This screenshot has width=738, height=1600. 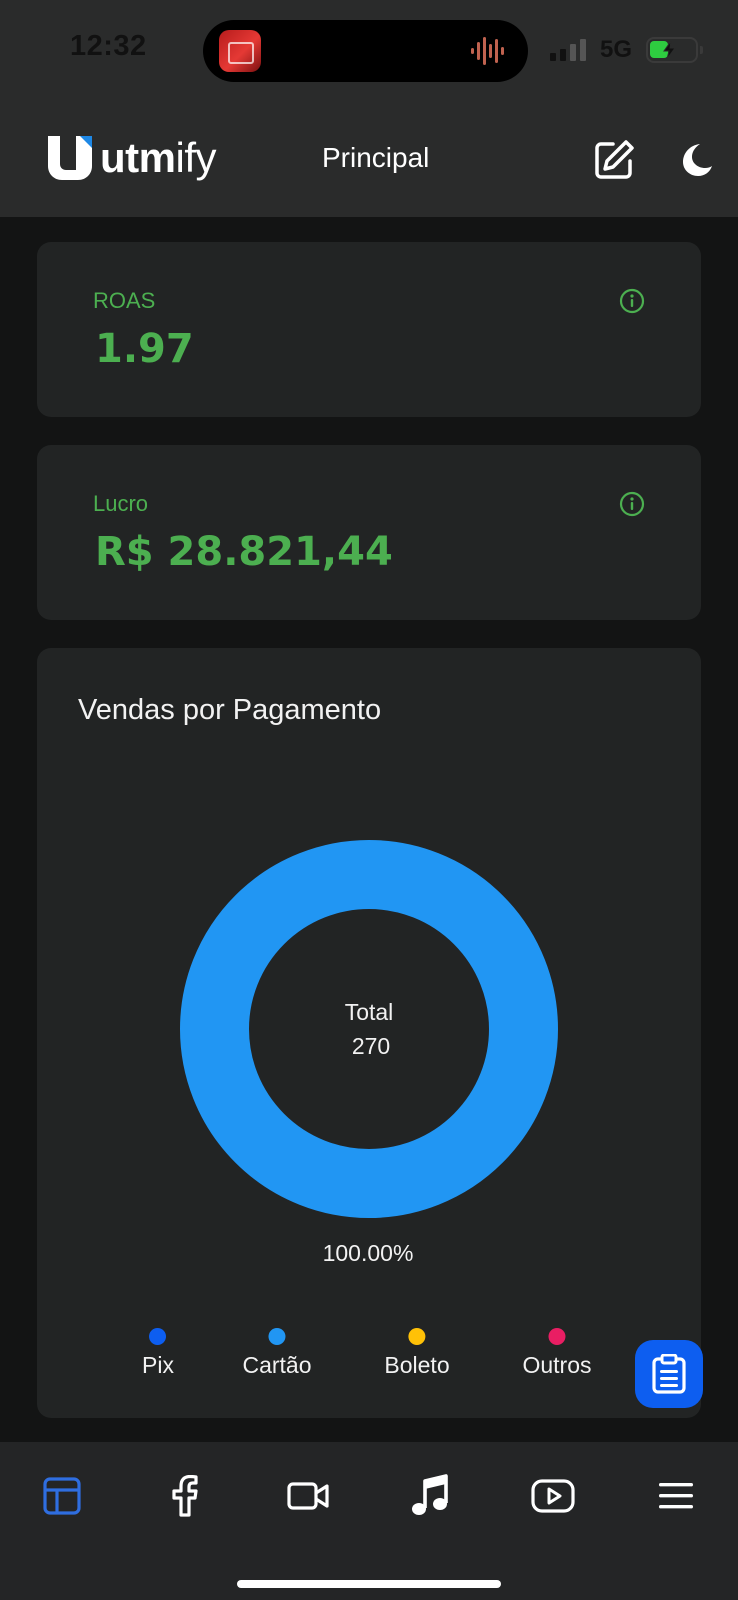 I want to click on home-indicator, so click(x=369, y=1584).